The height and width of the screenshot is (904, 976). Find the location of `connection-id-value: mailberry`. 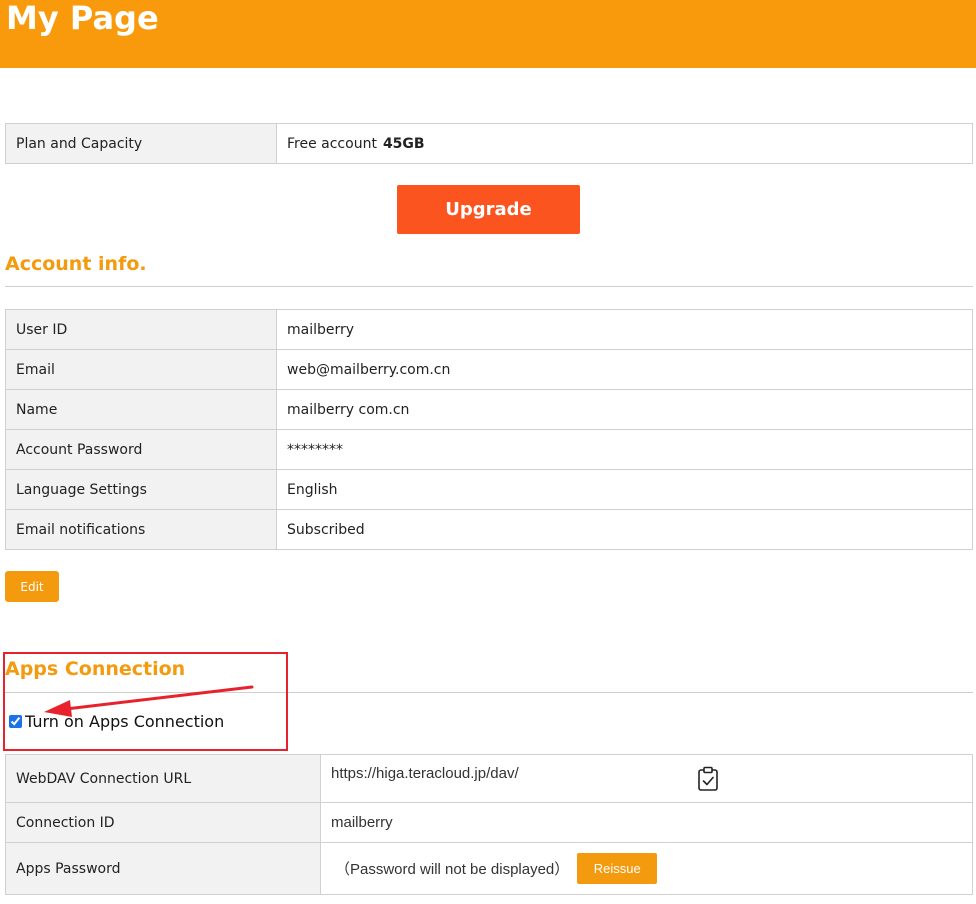

connection-id-value: mailberry is located at coordinates (362, 822).